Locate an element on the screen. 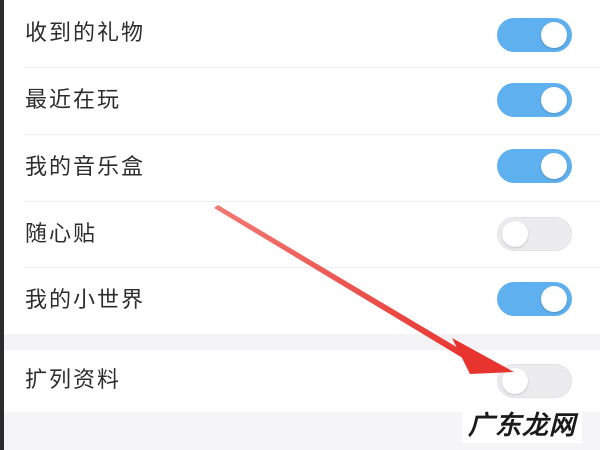 The height and width of the screenshot is (450, 600). watermark-text: 广东龙网 is located at coordinates (522, 426).